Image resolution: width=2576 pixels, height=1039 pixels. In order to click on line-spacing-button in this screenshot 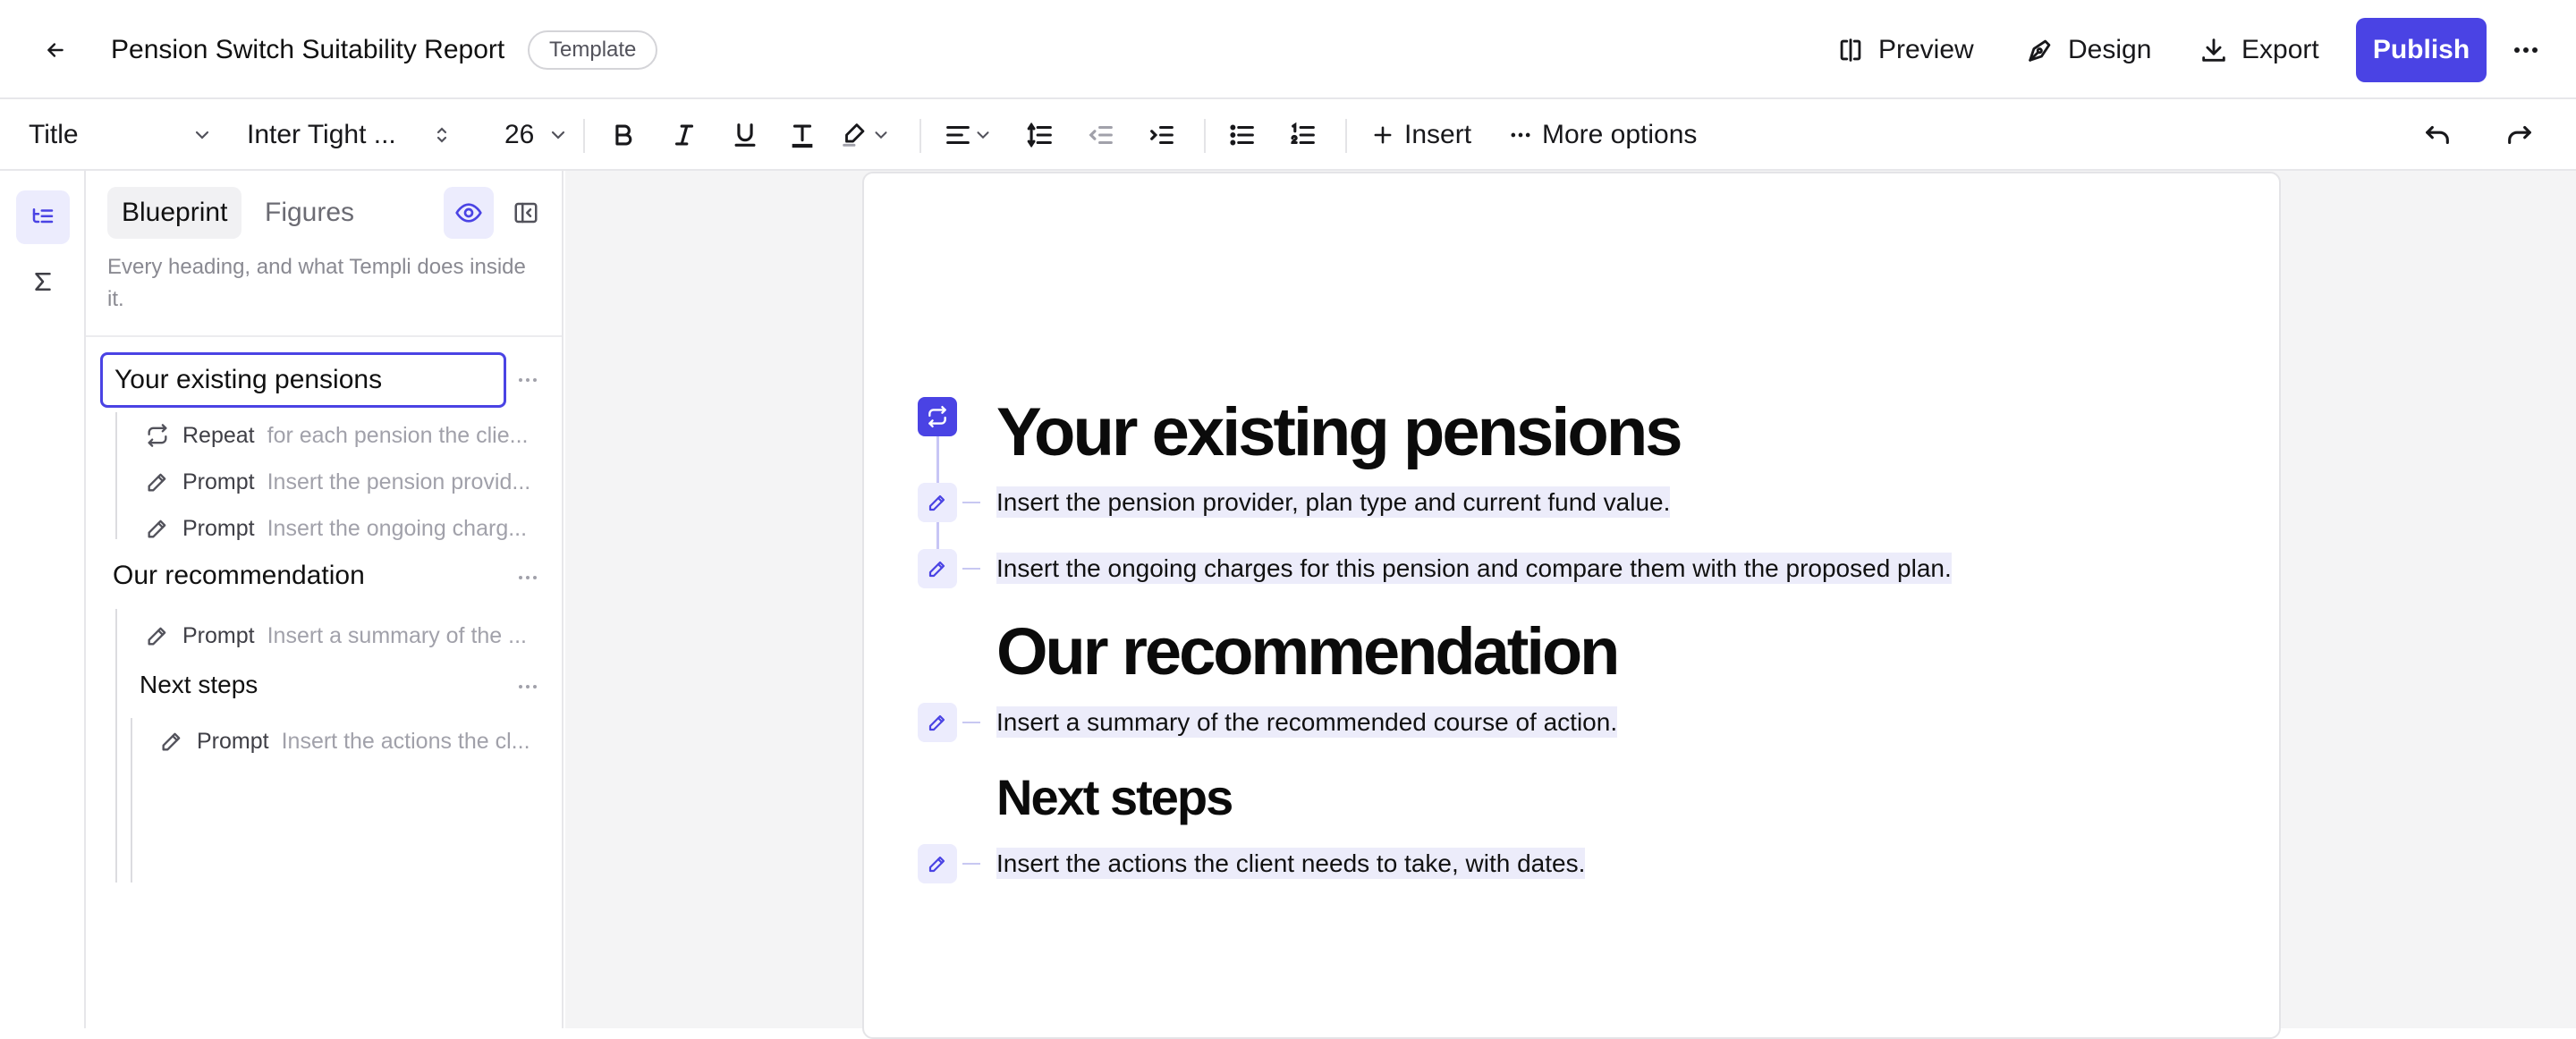, I will do `click(1040, 135)`.